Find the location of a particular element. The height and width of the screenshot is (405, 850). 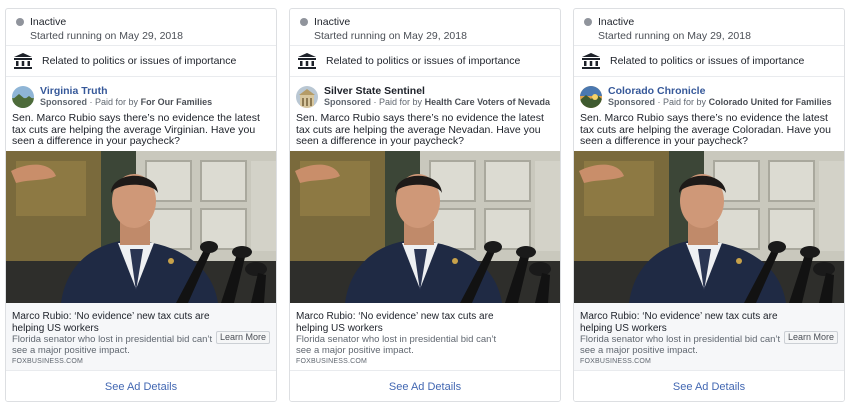

payer-name: For Our Families is located at coordinates (176, 101).